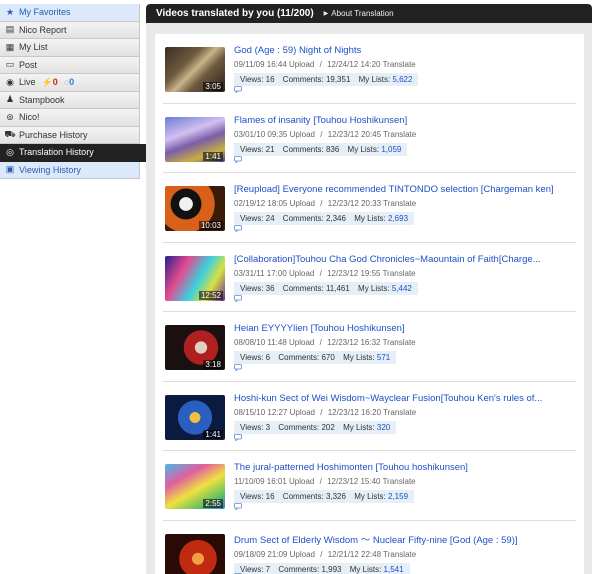 This screenshot has width=600, height=574. Describe the element at coordinates (321, 149) in the screenshot. I see `video-stats: Views: 21 Comments: 836 My Lists: 1,059` at that location.